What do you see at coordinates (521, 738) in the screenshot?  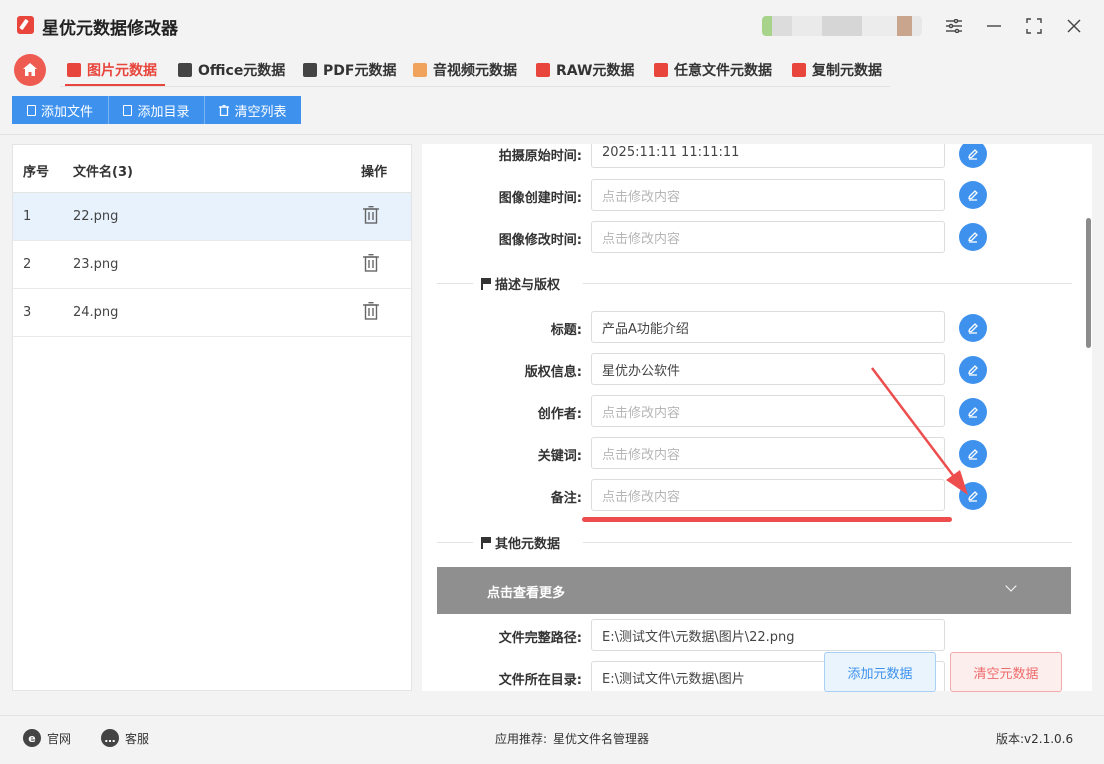 I see `recommend-prefix: 应用推荐:` at bounding box center [521, 738].